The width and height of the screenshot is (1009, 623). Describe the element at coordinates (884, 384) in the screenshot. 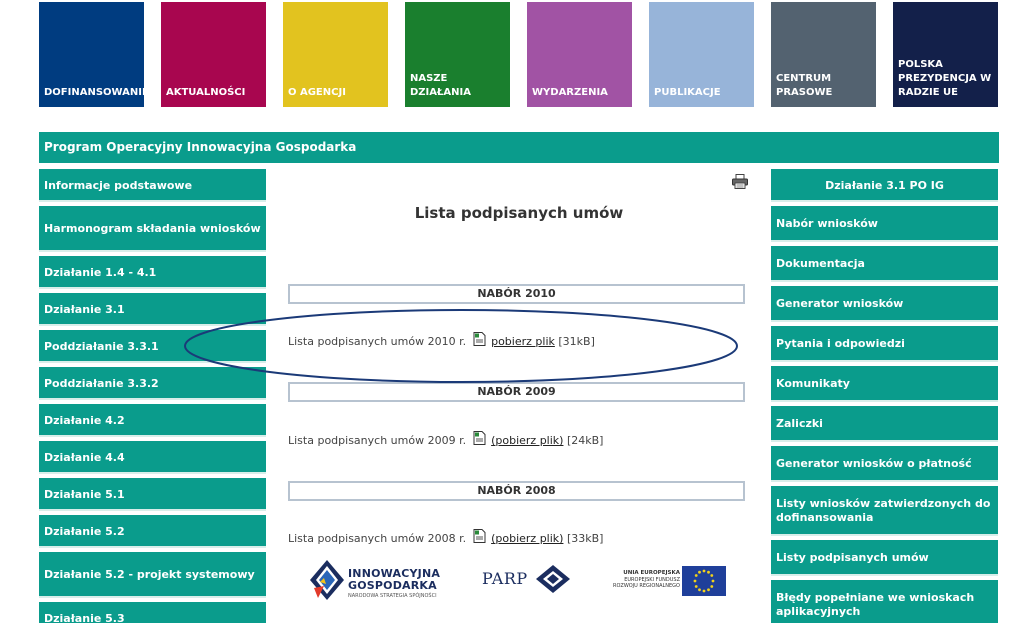

I see `right-nav-komunikaty: Komunikaty` at that location.